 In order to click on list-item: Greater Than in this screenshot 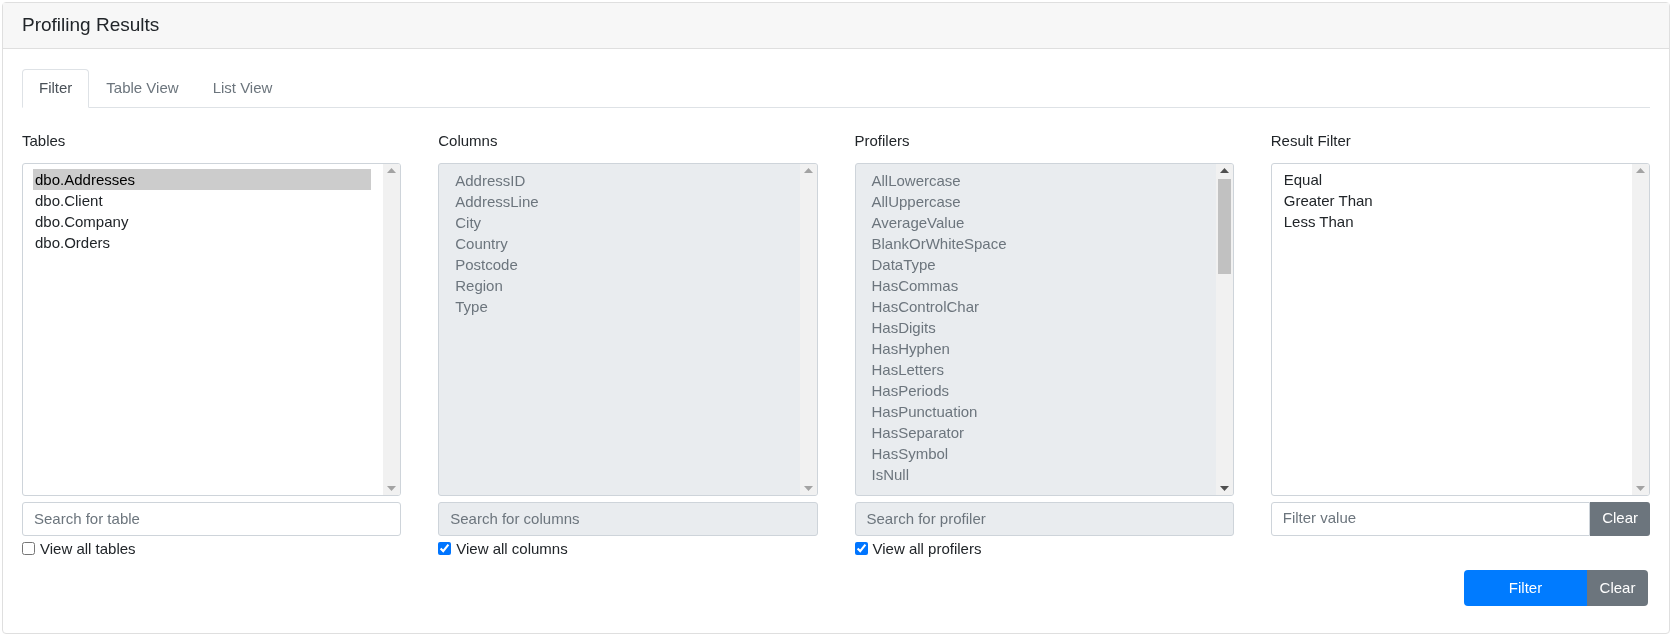, I will do `click(1450, 200)`.